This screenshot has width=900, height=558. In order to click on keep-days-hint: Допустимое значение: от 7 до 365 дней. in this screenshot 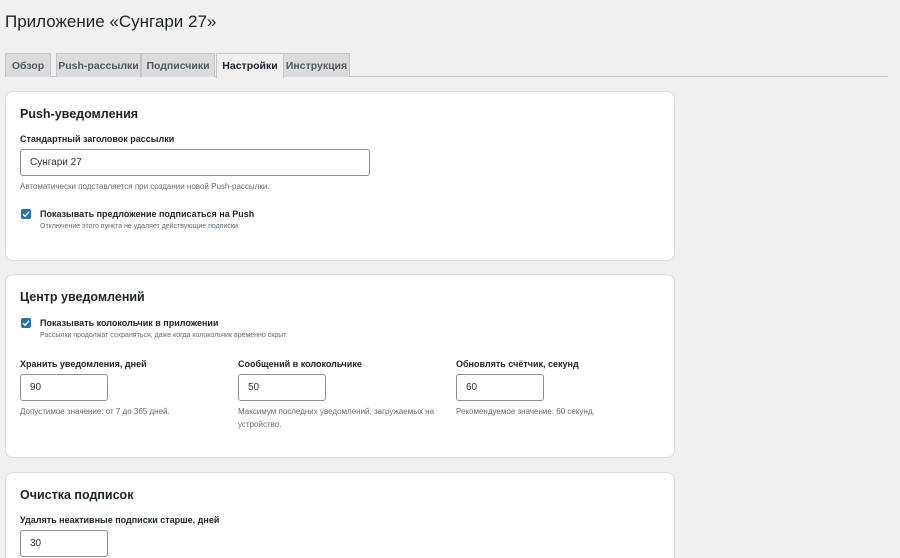, I will do `click(95, 411)`.